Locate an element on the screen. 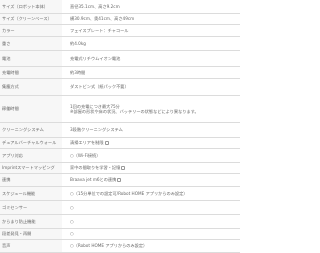 The width and height of the screenshot is (320, 253). spec-value-cell: 清掃エリアを制限 is located at coordinates (151, 143).